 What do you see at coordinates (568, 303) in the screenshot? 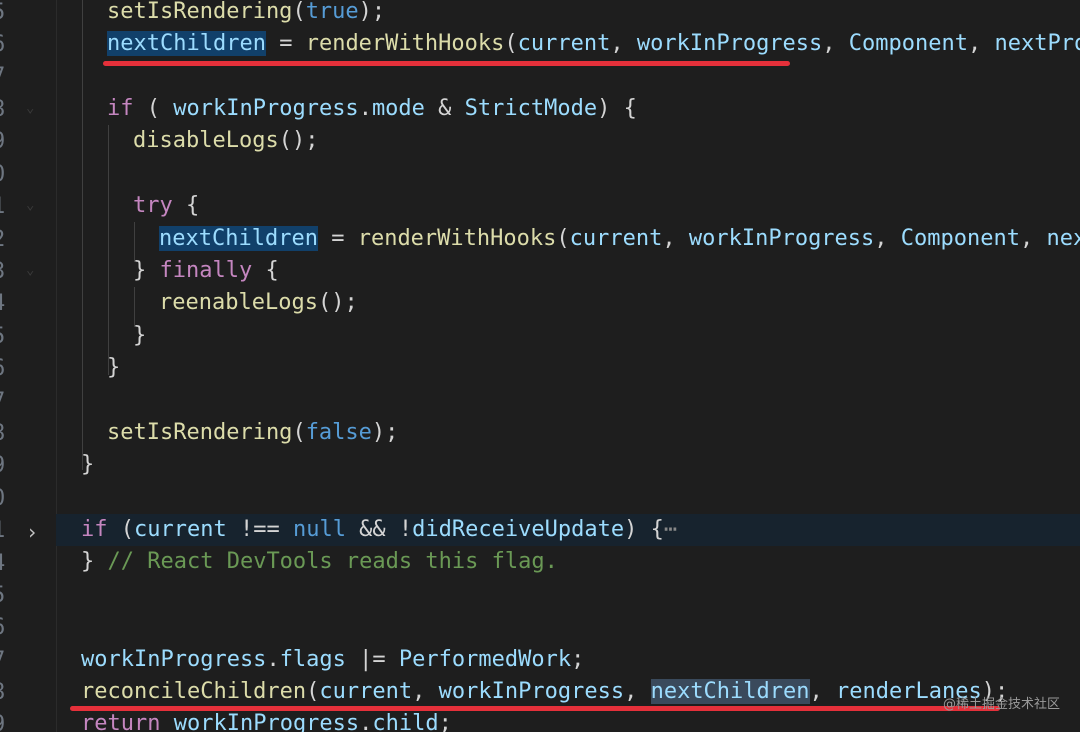
I see `code-line: reenableLogs();` at bounding box center [568, 303].